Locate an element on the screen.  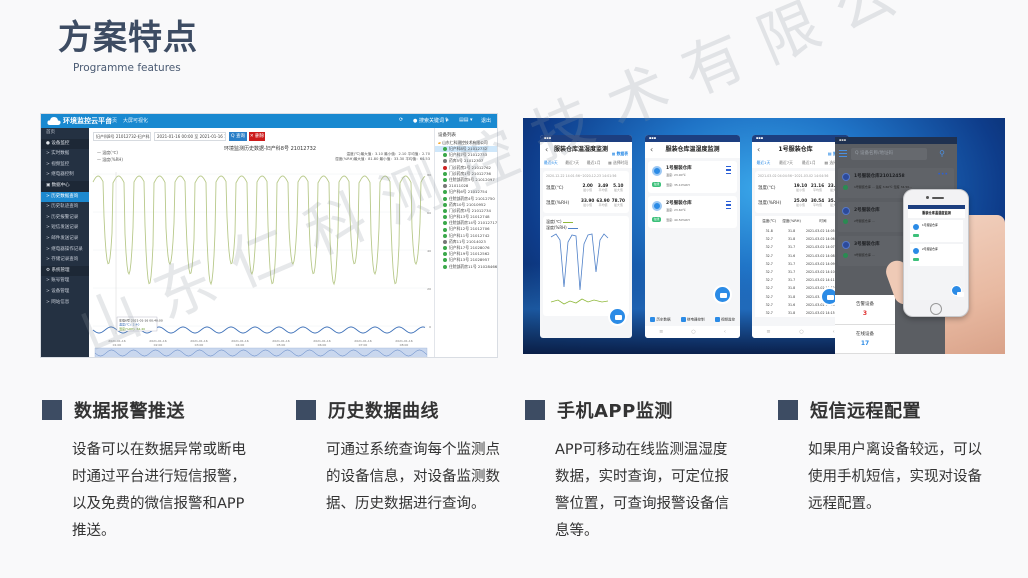
hamburger-menu-icon is located at coordinates (843, 153).